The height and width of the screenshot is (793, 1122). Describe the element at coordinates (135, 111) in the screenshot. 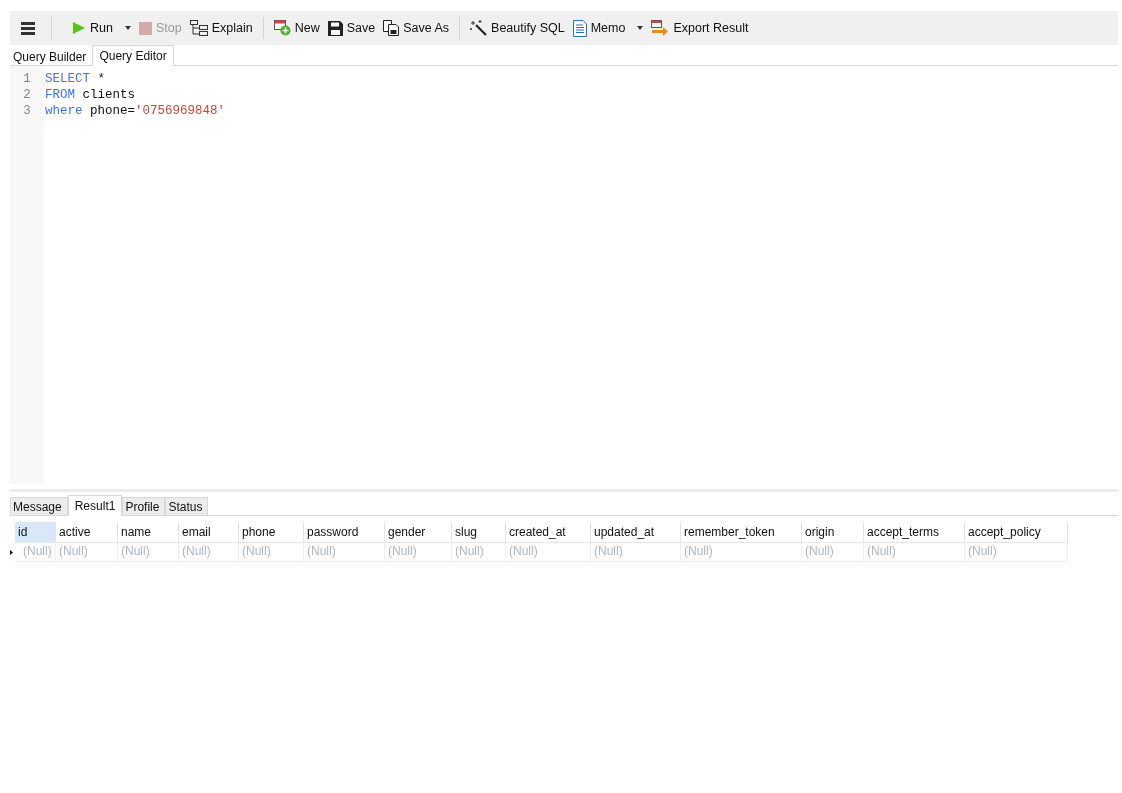

I see `code-line: where phone='0756969848'` at that location.